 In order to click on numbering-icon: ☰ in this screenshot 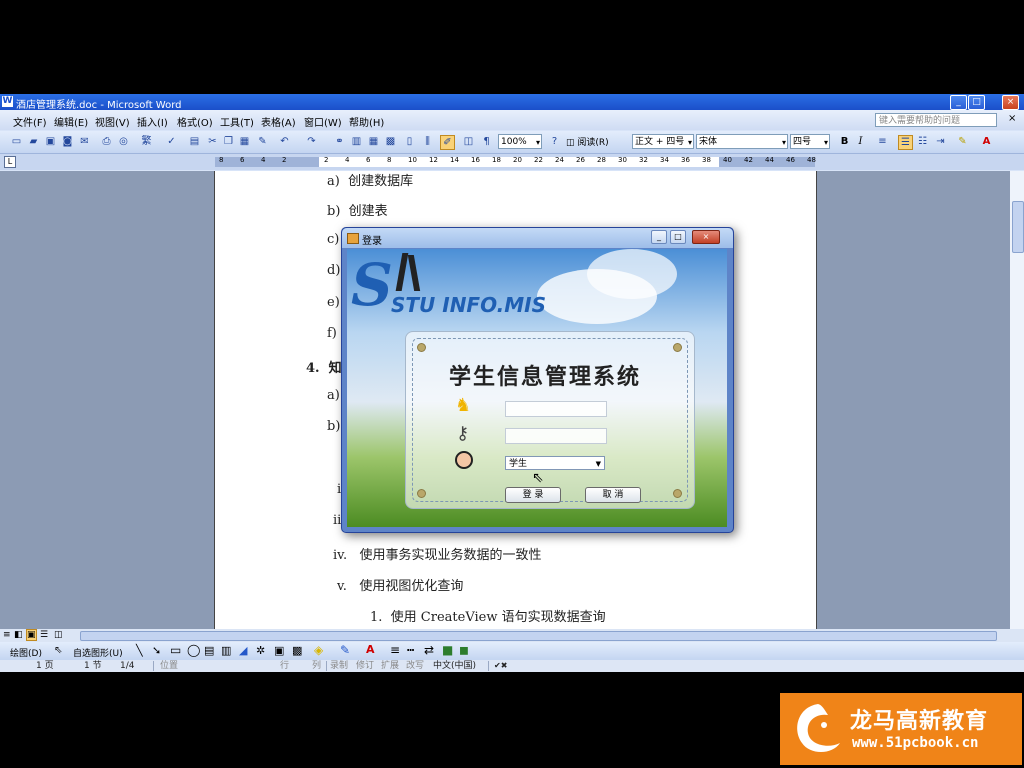, I will do `click(905, 142)`.